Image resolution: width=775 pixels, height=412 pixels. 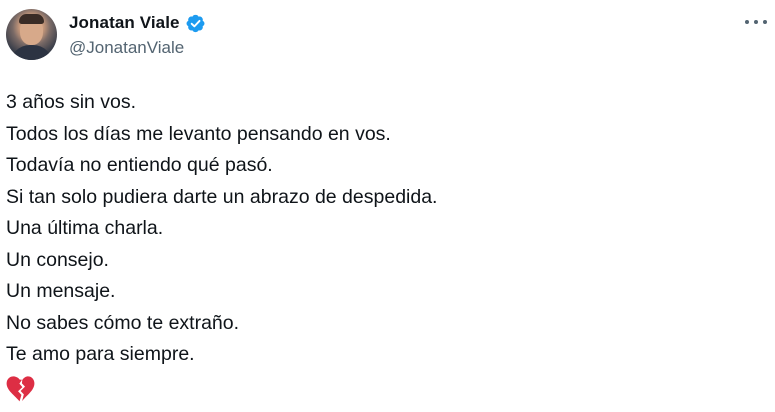 I want to click on author-name-row: Jonatan Viale, so click(x=137, y=23).